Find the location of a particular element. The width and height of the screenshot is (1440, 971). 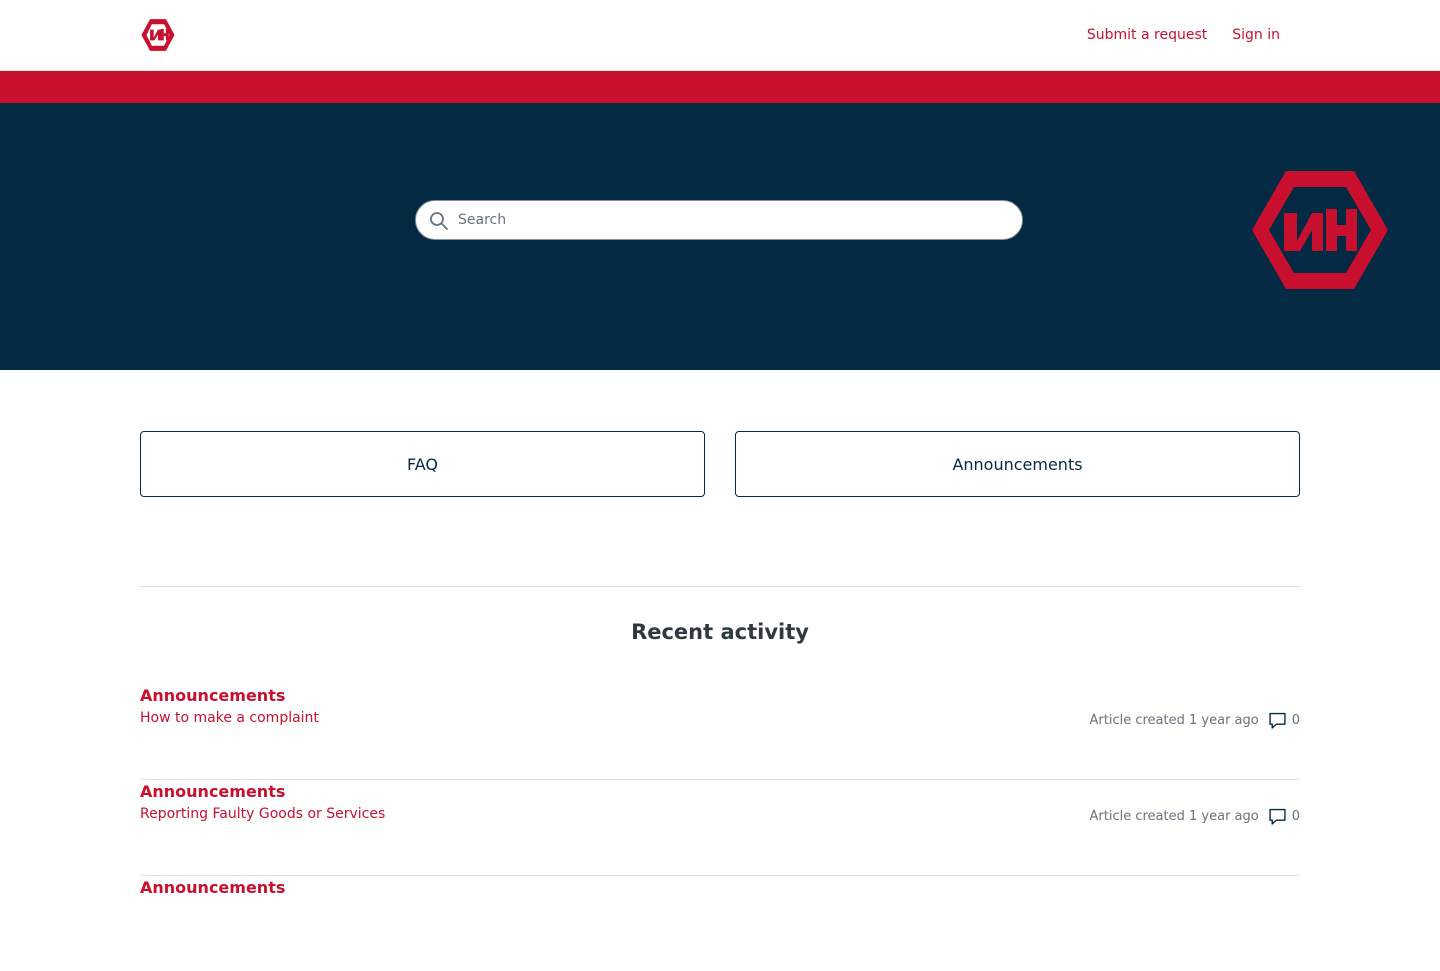

header-nav: Submit a request Sign in is located at coordinates (1183, 35).